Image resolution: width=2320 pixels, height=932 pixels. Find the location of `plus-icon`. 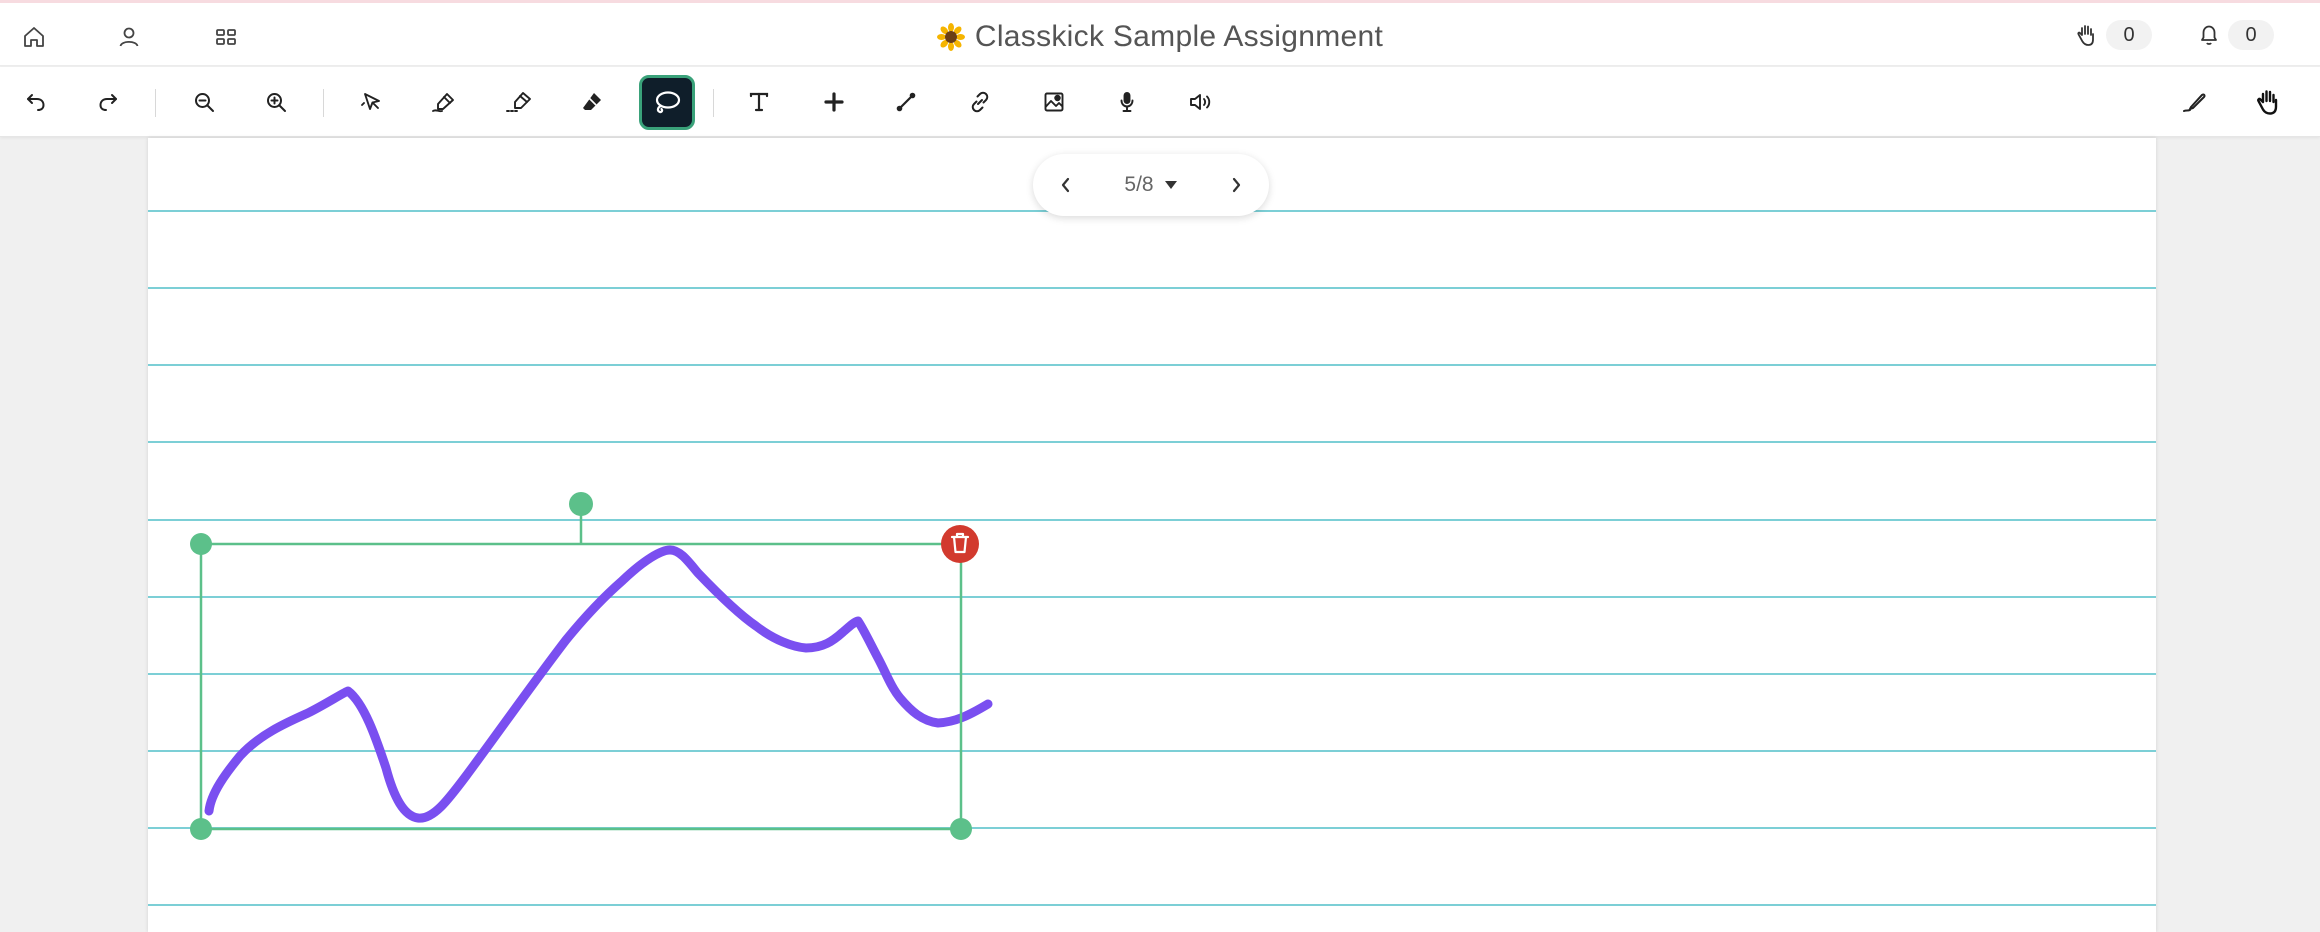

plus-icon is located at coordinates (834, 102).